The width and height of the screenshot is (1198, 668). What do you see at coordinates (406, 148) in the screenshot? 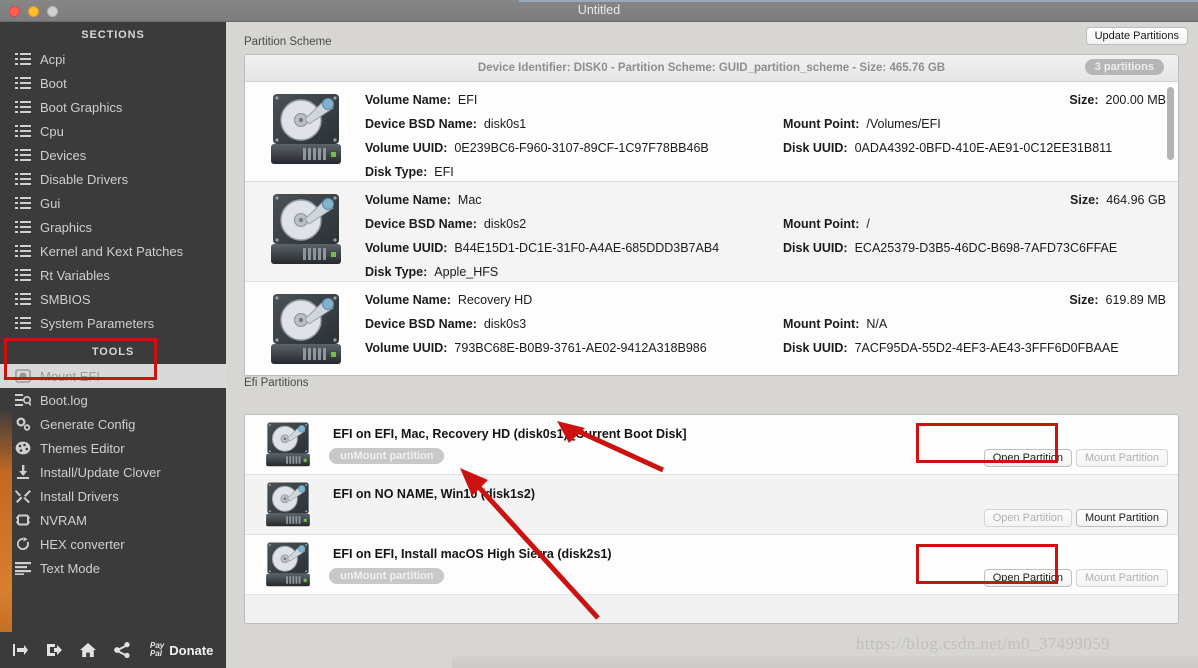
I see `volume-uuid-label: Volume UUID:` at bounding box center [406, 148].